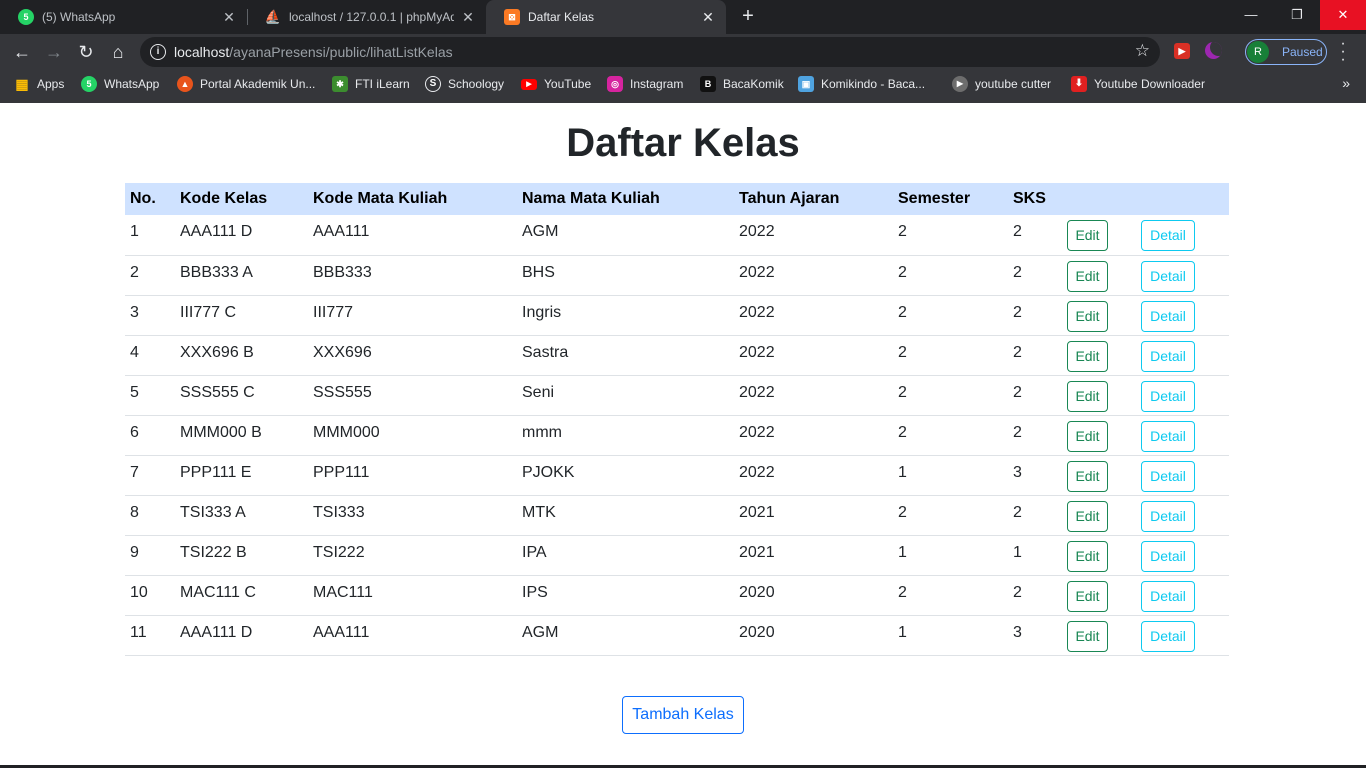 The width and height of the screenshot is (1366, 768). Describe the element at coordinates (606, 17) in the screenshot. I see `tab-daftar-kelas: ⊠ Daftar Kelas ✕` at that location.